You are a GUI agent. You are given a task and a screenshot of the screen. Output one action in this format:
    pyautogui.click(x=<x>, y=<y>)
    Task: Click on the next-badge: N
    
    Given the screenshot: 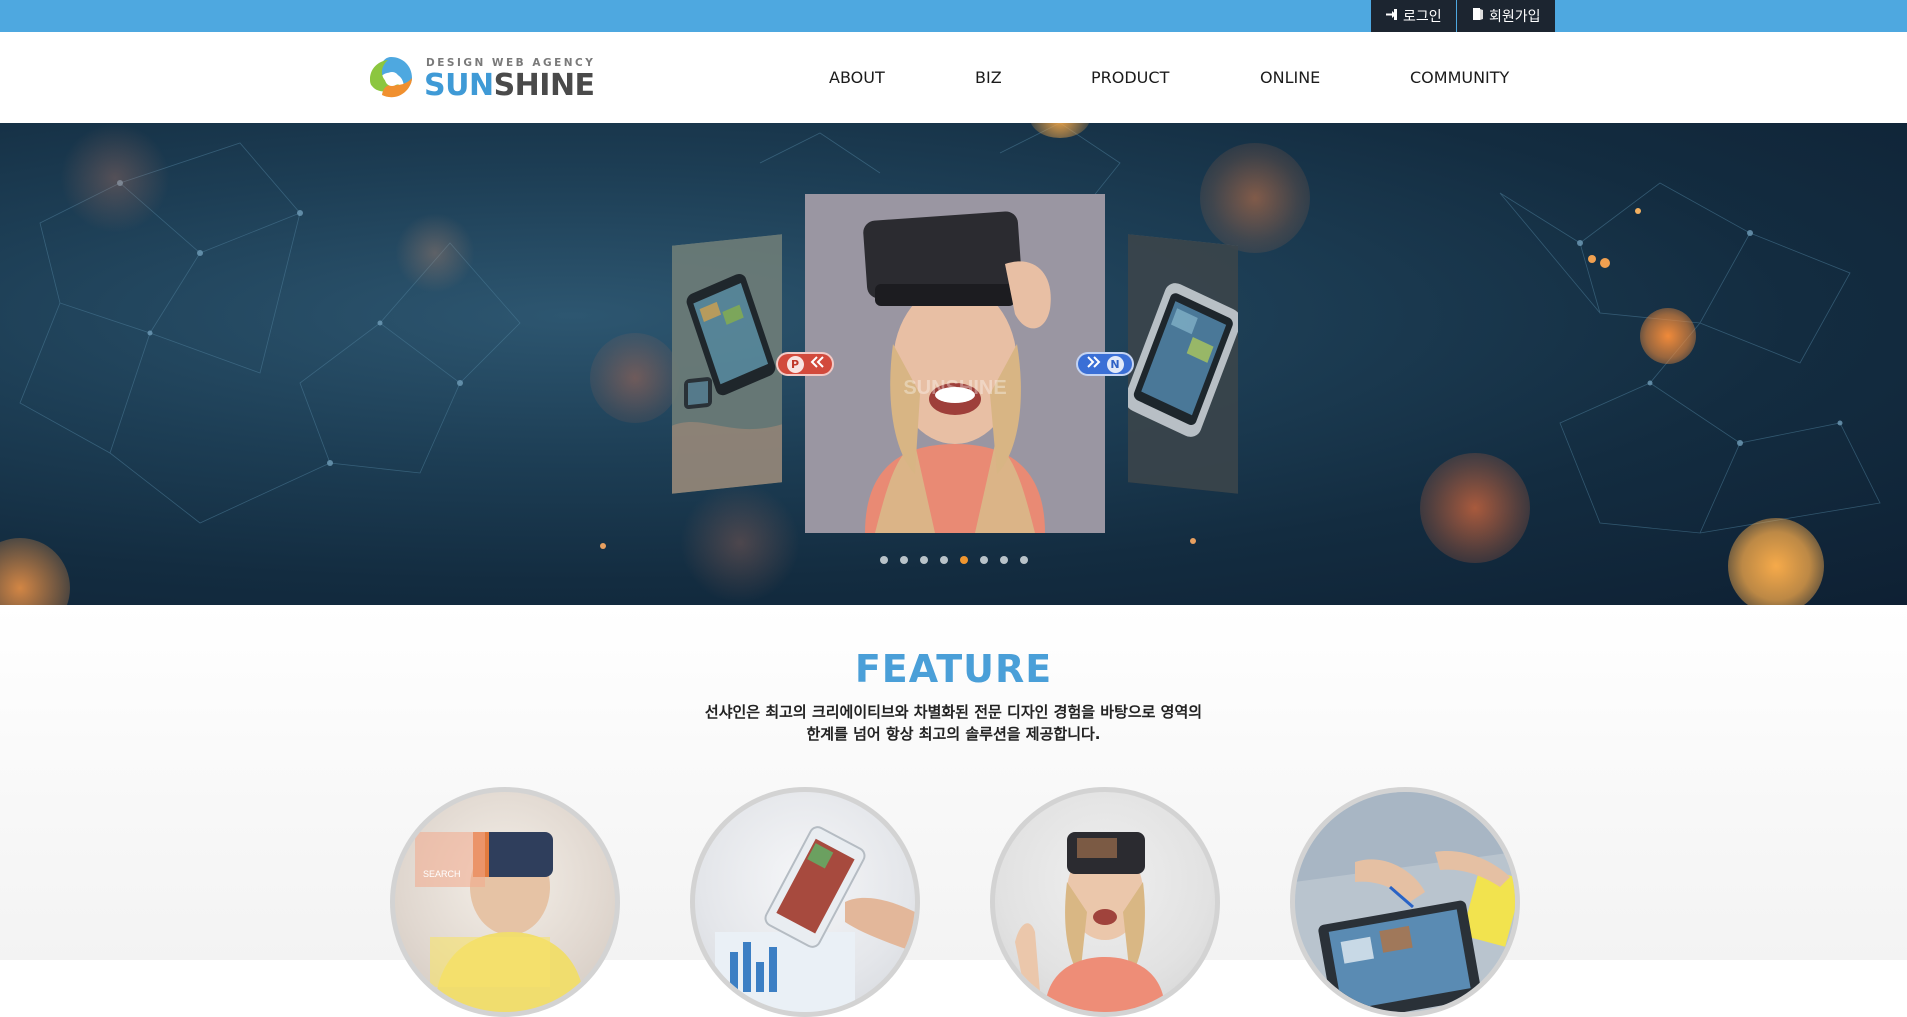 What is the action you would take?
    pyautogui.click(x=1115, y=364)
    